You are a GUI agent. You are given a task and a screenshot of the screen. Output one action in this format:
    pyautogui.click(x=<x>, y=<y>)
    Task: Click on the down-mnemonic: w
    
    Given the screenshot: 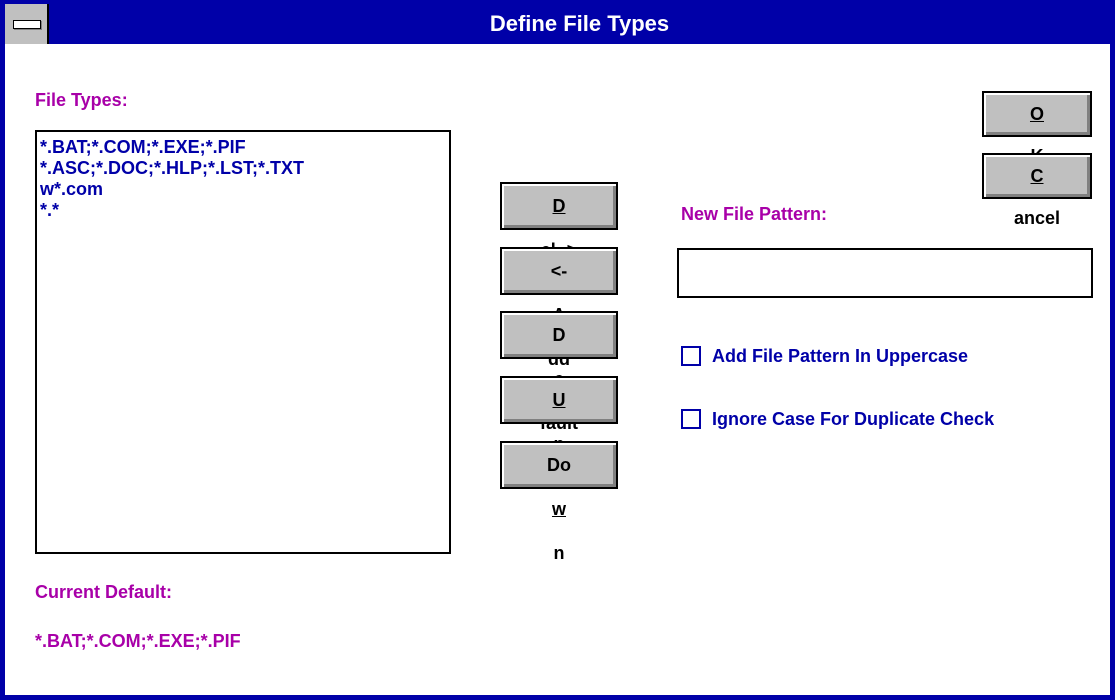 What is the action you would take?
    pyautogui.click(x=558, y=509)
    